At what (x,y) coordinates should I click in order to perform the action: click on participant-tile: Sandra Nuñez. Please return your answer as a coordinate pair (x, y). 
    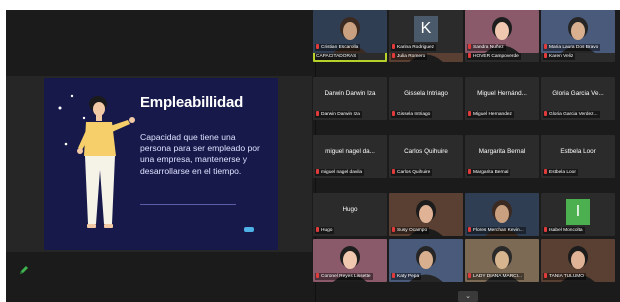
    Looking at the image, I should click on (502, 31).